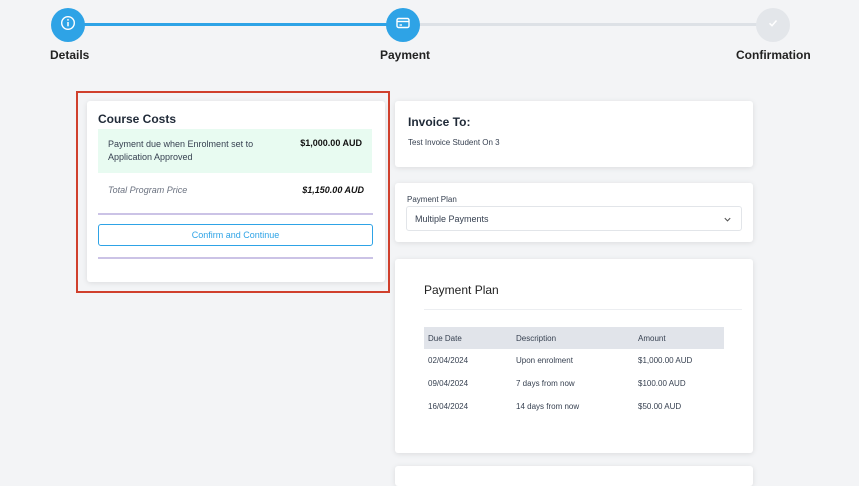 The height and width of the screenshot is (486, 859). Describe the element at coordinates (665, 360) in the screenshot. I see `amount-cell: $1,000.00 AUD` at that location.